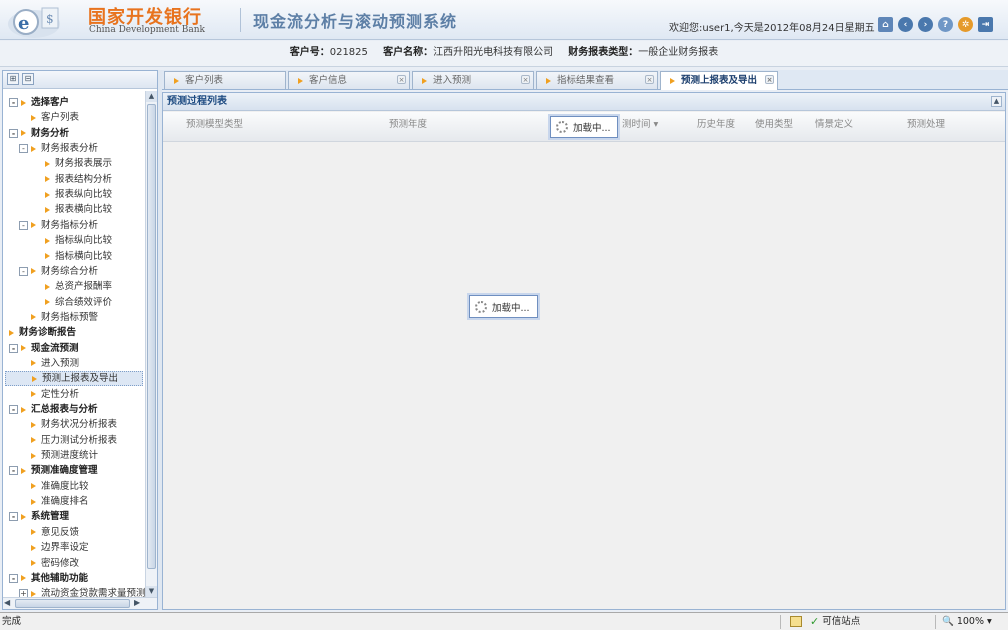 This screenshot has width=1008, height=630. What do you see at coordinates (55, 117) in the screenshot?
I see `tree-node: 客户列表` at bounding box center [55, 117].